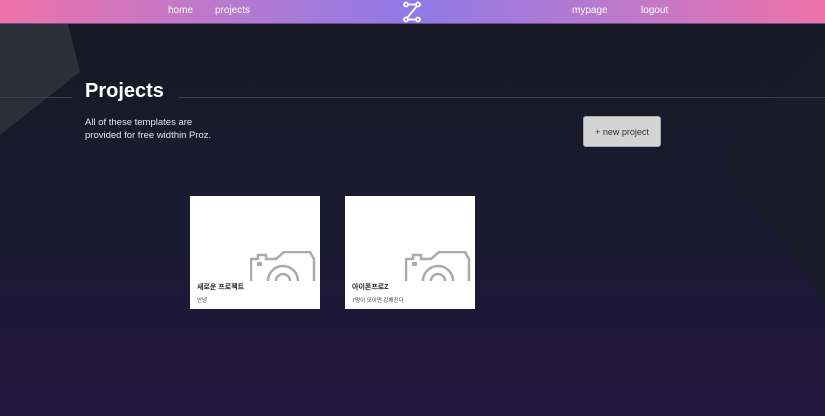 The width and height of the screenshot is (825, 416). What do you see at coordinates (221, 287) in the screenshot?
I see `project-name: 새로운 프로젝트` at bounding box center [221, 287].